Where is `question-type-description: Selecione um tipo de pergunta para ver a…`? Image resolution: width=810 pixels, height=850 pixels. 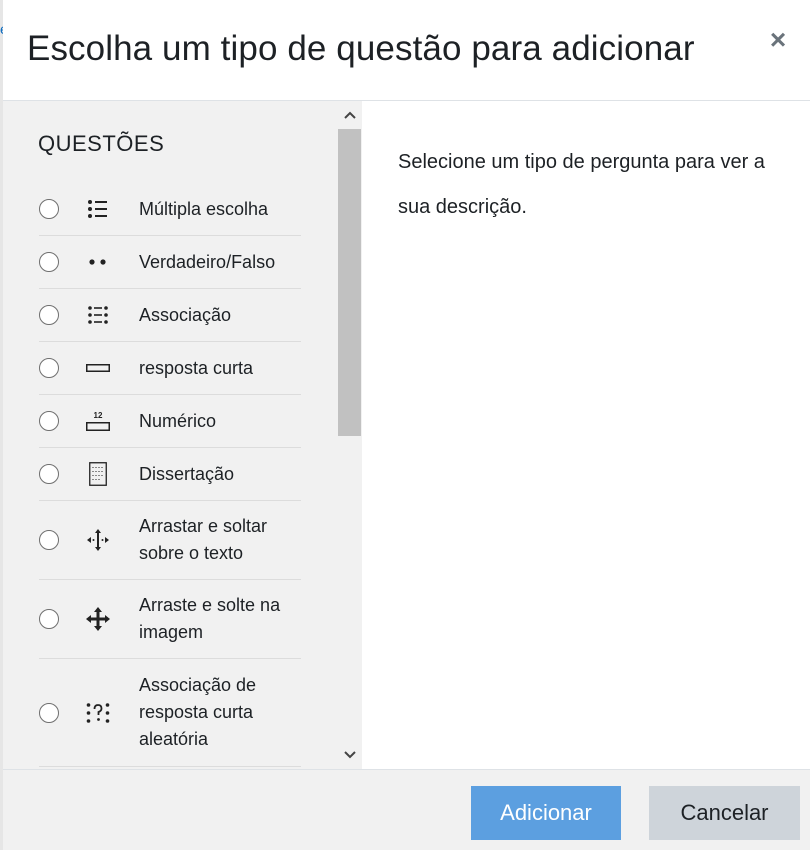
question-type-description: Selecione um tipo de pergunta para ver a… is located at coordinates (581, 184).